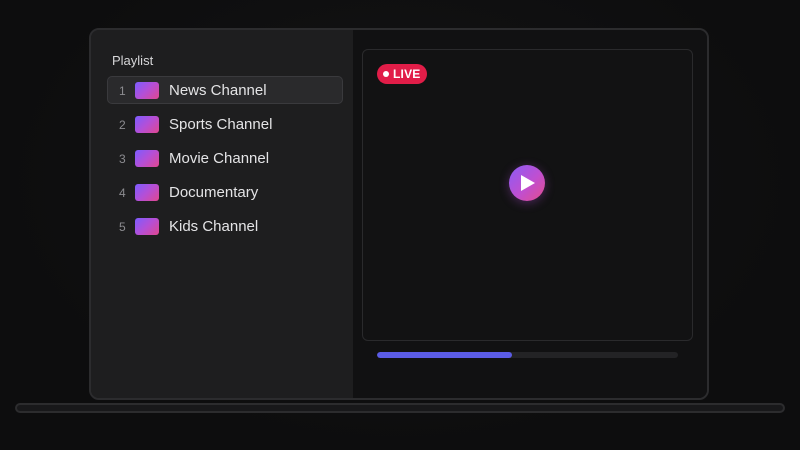  What do you see at coordinates (445, 355) in the screenshot?
I see `progress-fill` at bounding box center [445, 355].